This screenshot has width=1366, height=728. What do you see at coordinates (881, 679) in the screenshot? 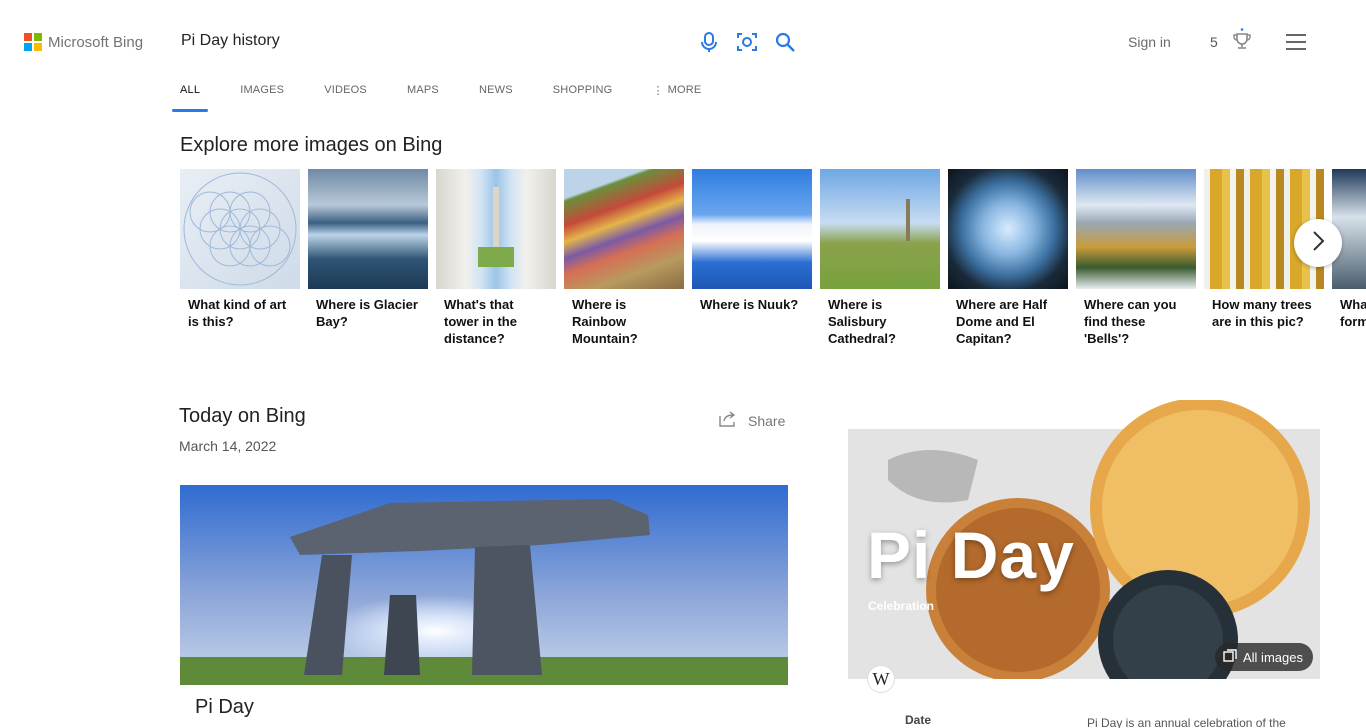
I see `wikipedia-icon: W` at bounding box center [881, 679].